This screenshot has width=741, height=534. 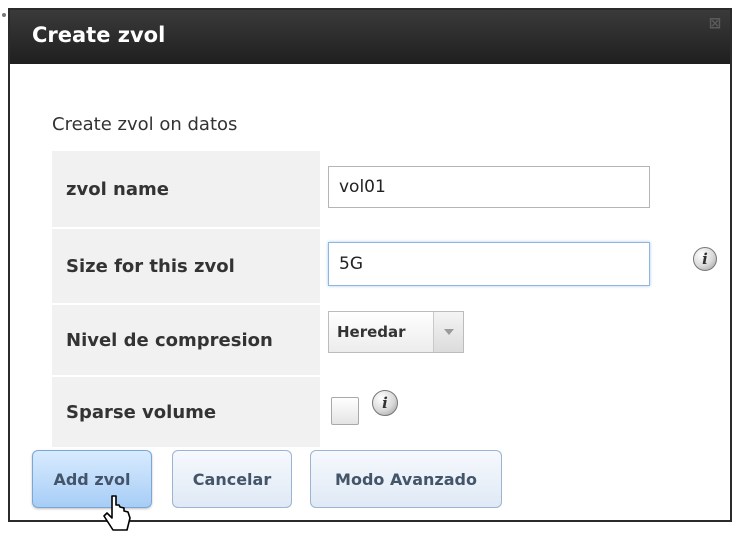 I want to click on compression-select: Heredar, so click(x=396, y=332).